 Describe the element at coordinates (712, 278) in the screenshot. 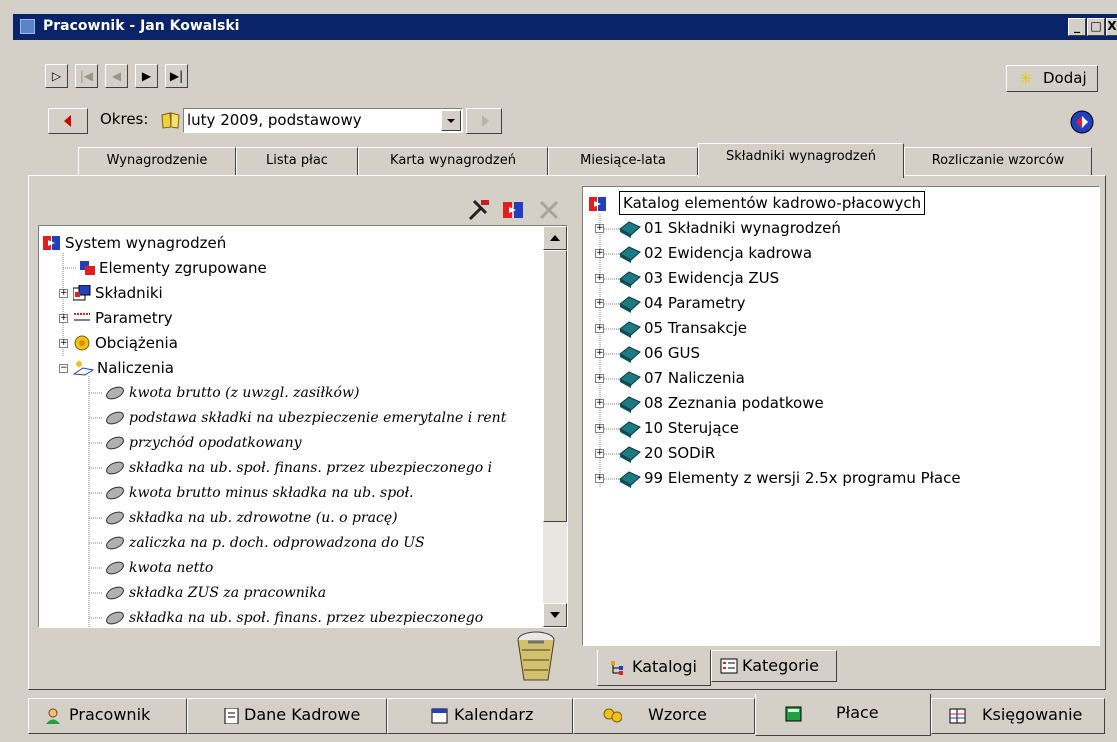

I see `catalog-item-label: 03 Ewidencja ZUS` at that location.